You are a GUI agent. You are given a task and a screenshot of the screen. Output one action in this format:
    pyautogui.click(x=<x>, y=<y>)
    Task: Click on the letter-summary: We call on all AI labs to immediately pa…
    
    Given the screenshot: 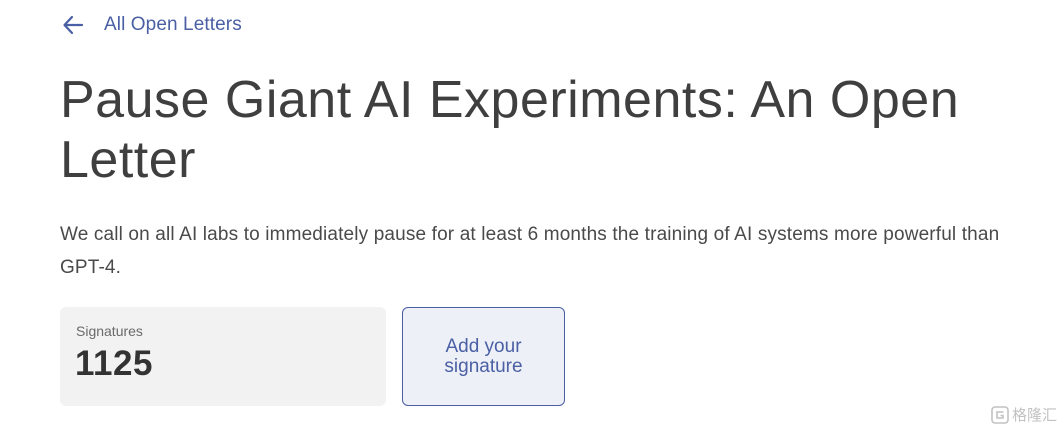 What is the action you would take?
    pyautogui.click(x=530, y=251)
    